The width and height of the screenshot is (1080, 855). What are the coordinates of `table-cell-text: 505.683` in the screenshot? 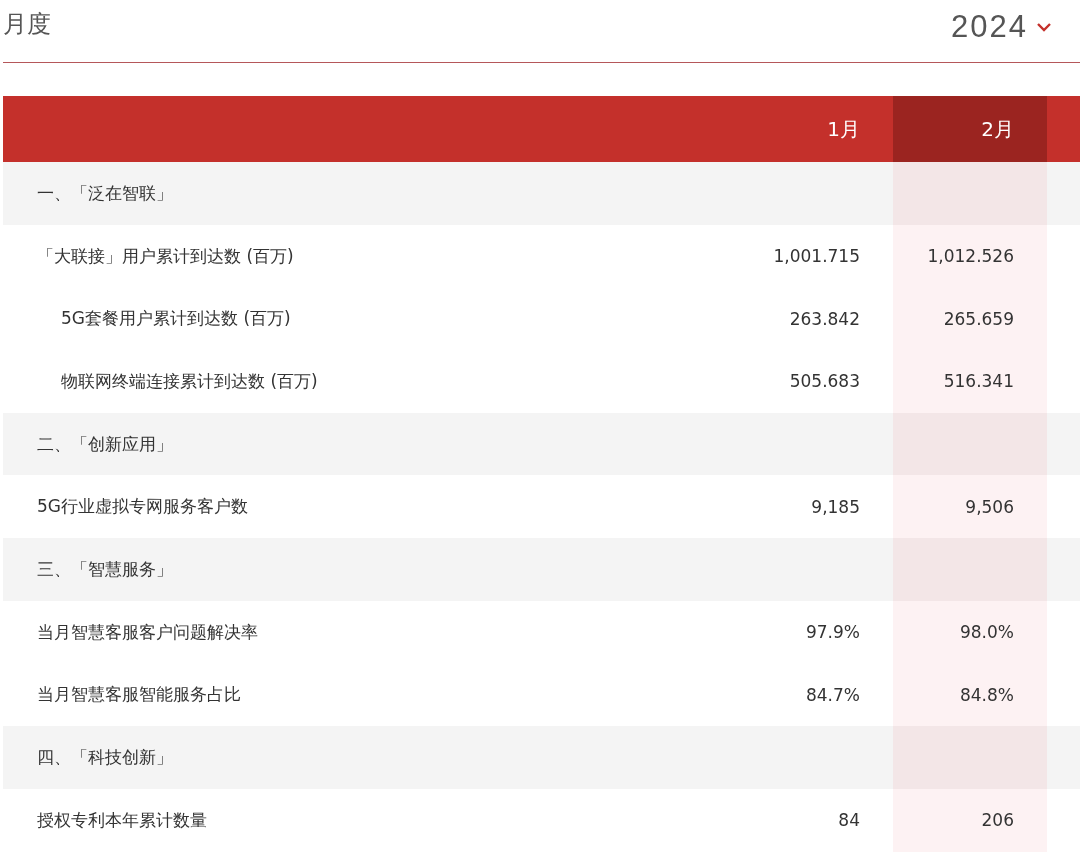 It's located at (824, 382).